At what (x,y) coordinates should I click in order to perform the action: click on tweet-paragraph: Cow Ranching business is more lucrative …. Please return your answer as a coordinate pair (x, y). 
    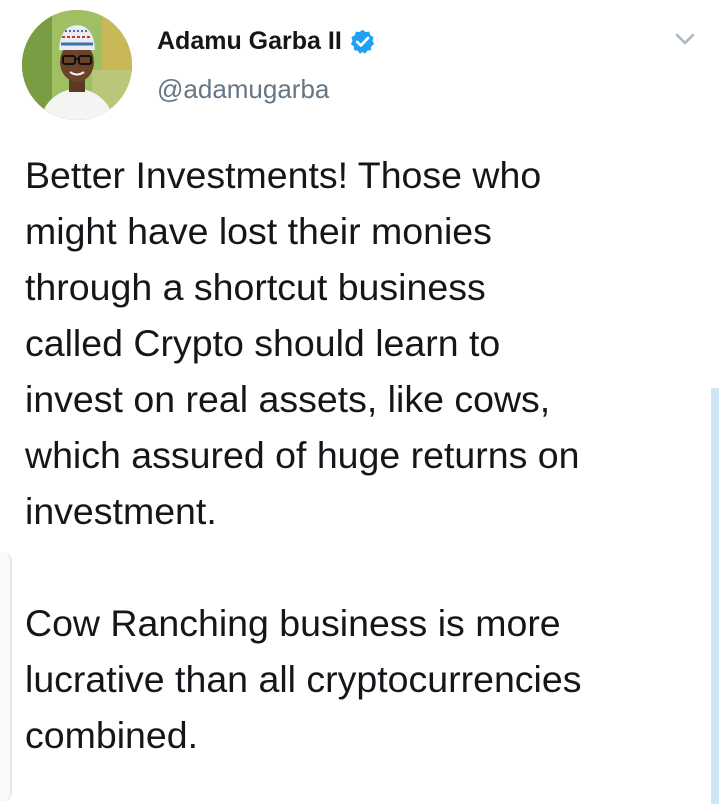
    Looking at the image, I should click on (303, 679).